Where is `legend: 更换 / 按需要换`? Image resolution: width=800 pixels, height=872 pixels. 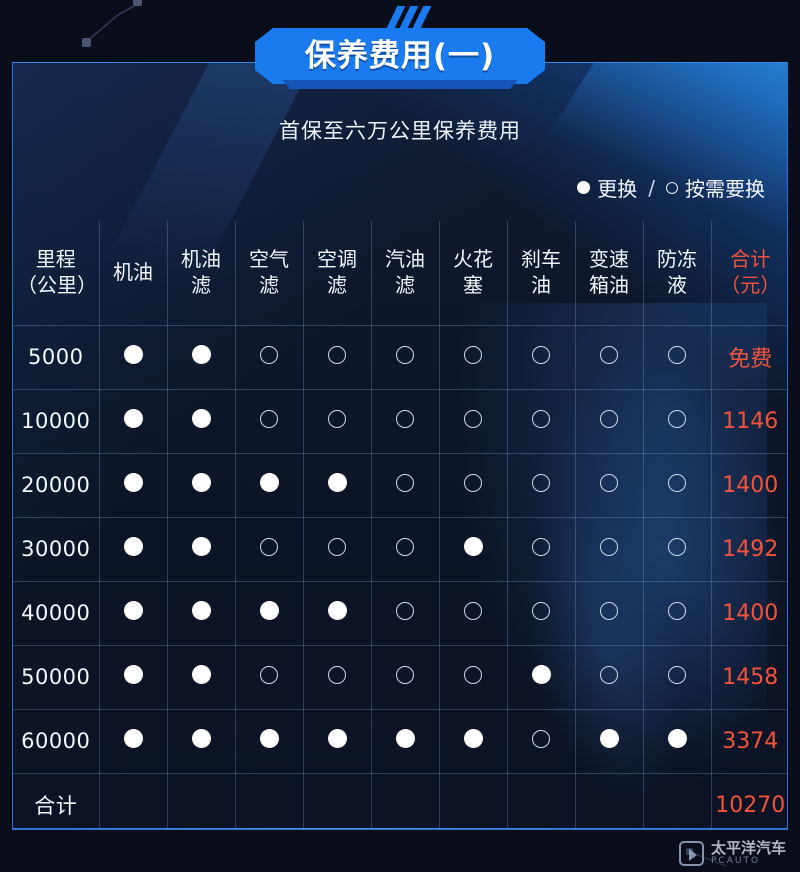
legend: 更换 / 按需要换 is located at coordinates (671, 187).